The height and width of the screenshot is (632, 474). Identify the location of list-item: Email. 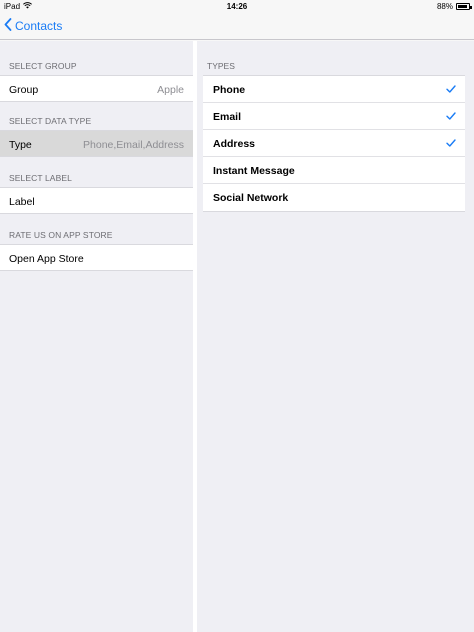
(334, 116).